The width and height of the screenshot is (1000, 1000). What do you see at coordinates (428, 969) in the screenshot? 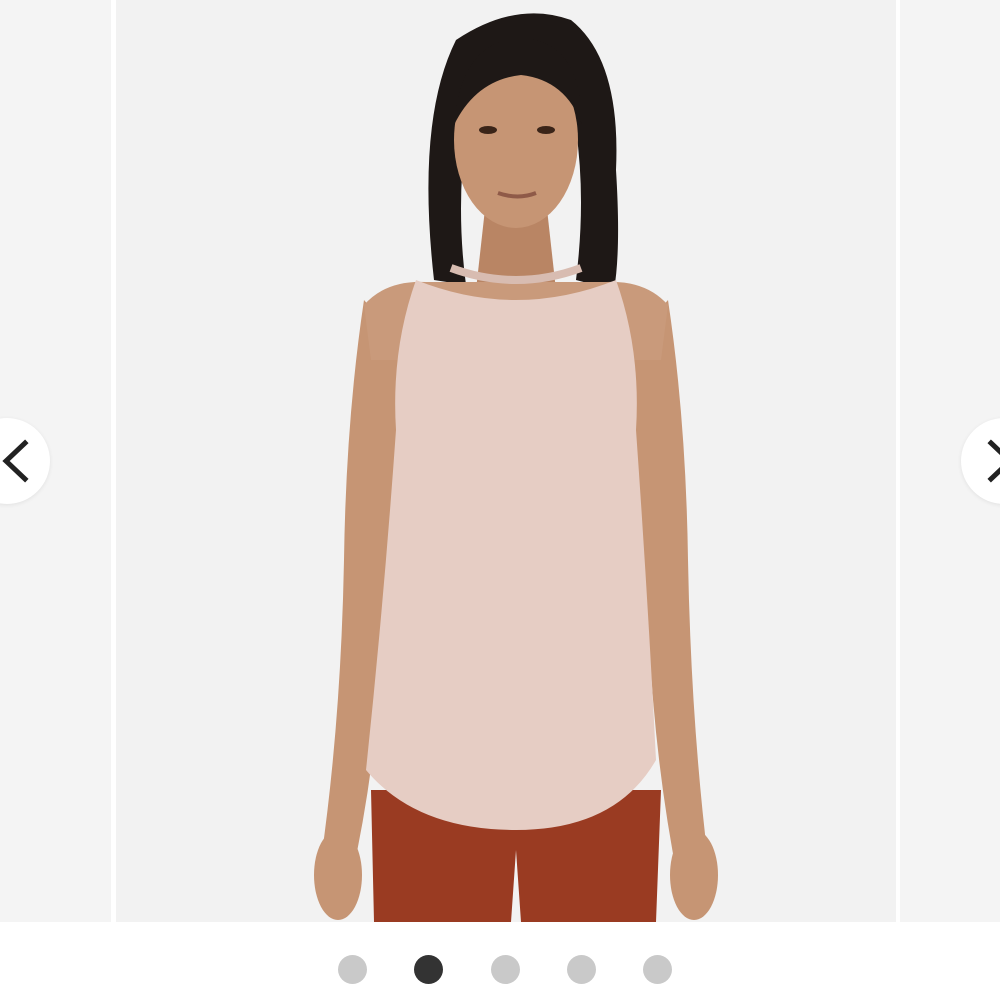
I see `pagination-dot-2-active` at bounding box center [428, 969].